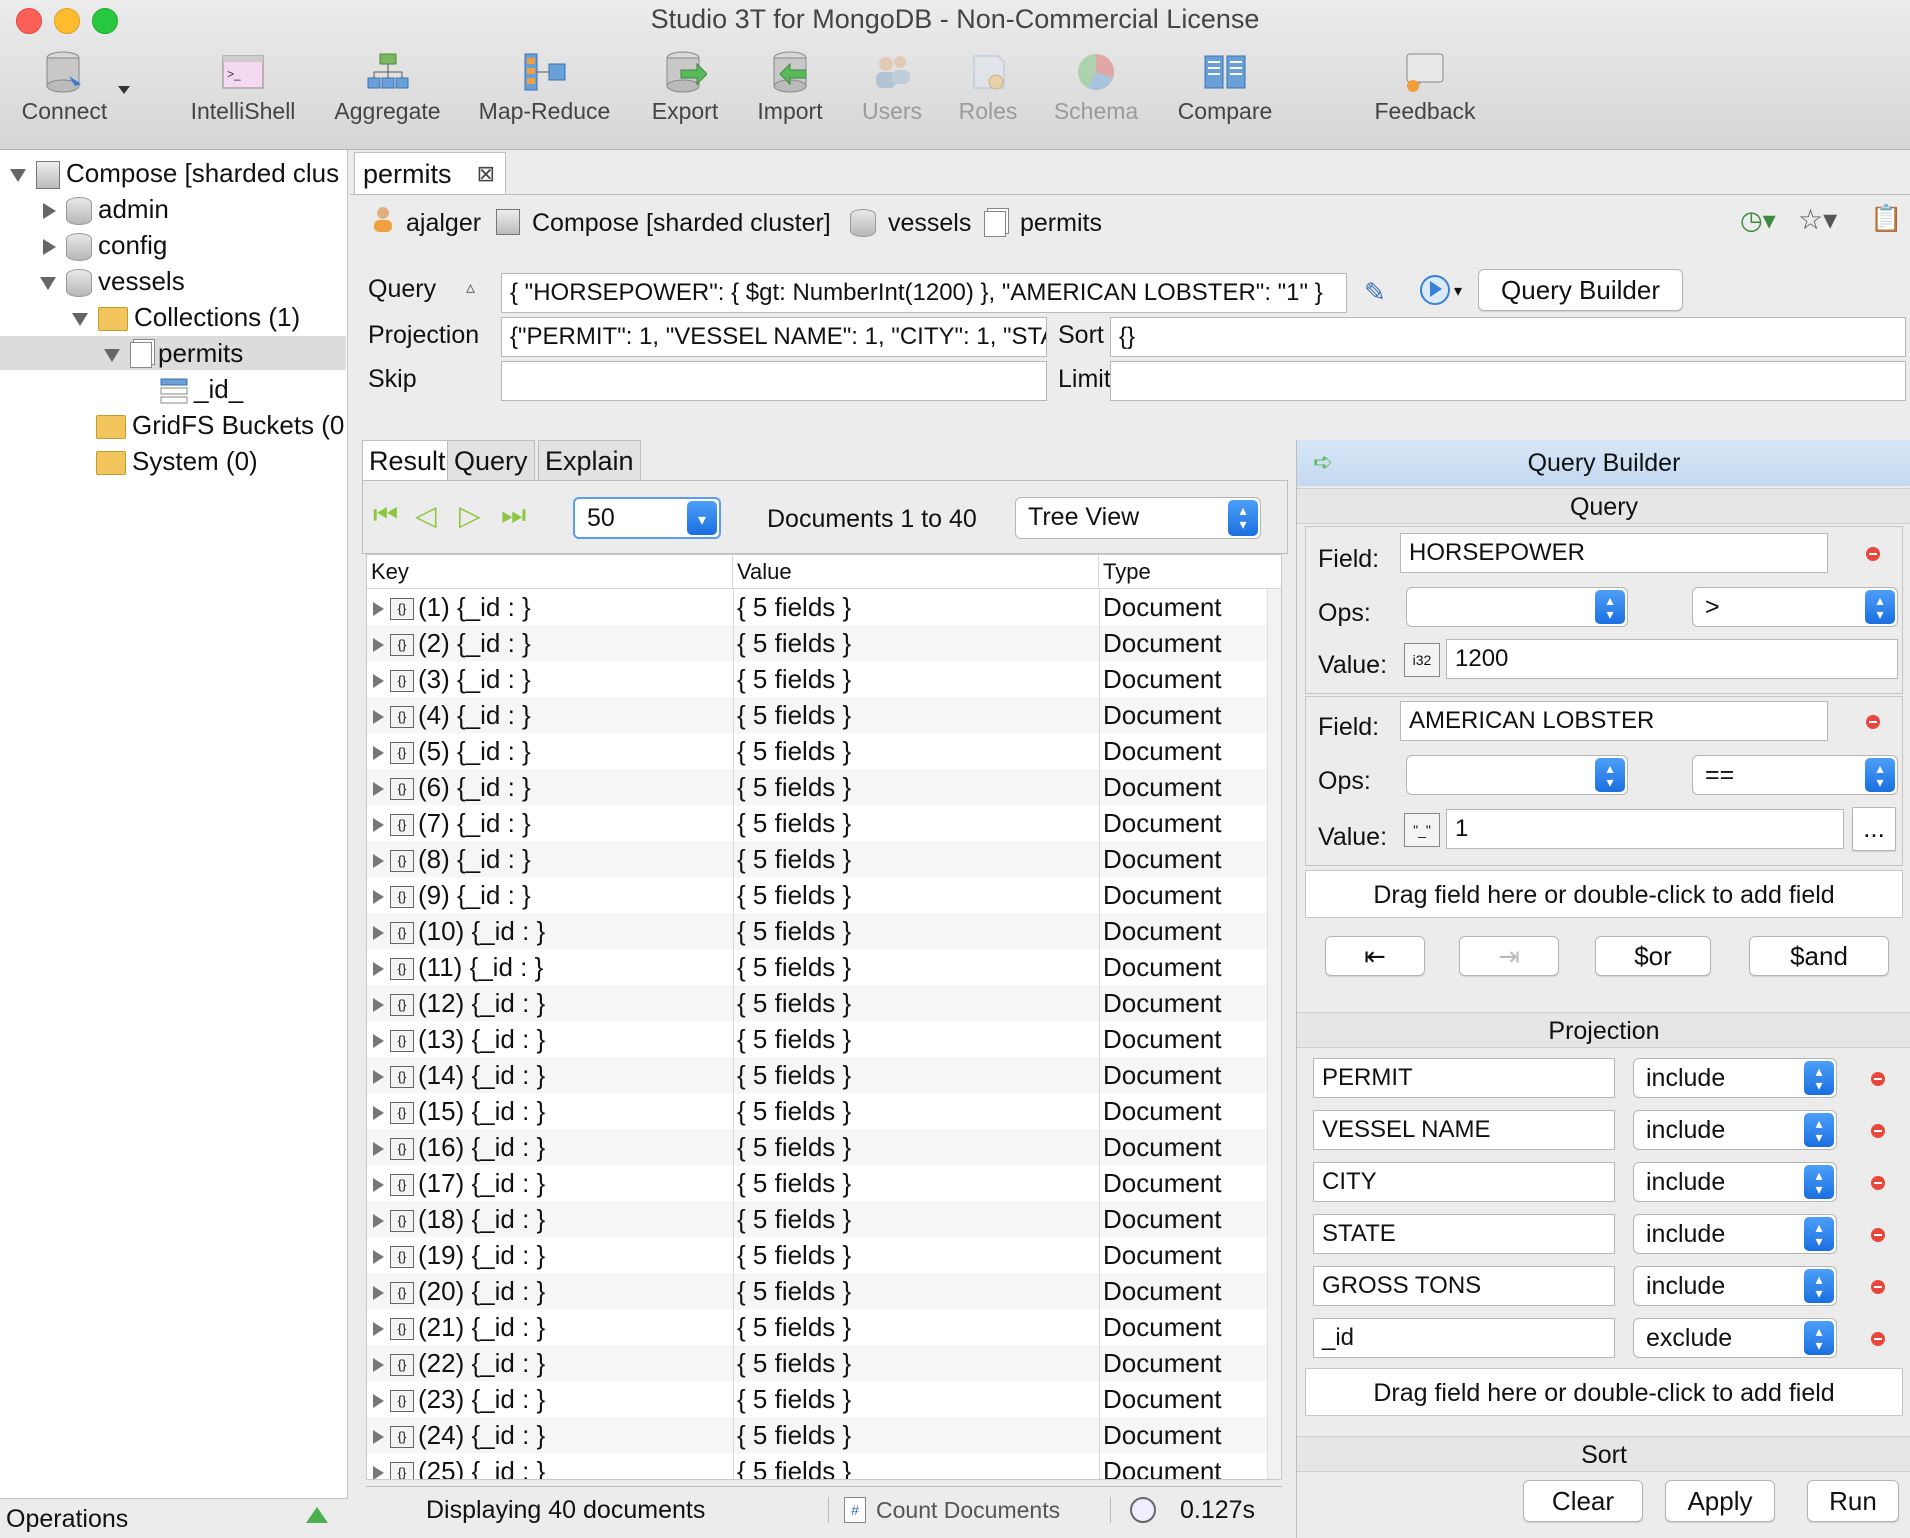  What do you see at coordinates (221, 425) in the screenshot?
I see `tree-item-gridfs: GridFS Buckets (0` at bounding box center [221, 425].